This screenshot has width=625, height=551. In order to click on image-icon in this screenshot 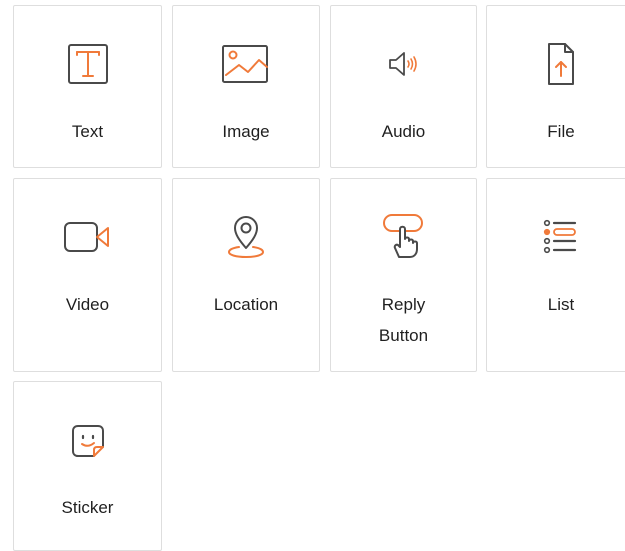, I will do `click(246, 64)`.